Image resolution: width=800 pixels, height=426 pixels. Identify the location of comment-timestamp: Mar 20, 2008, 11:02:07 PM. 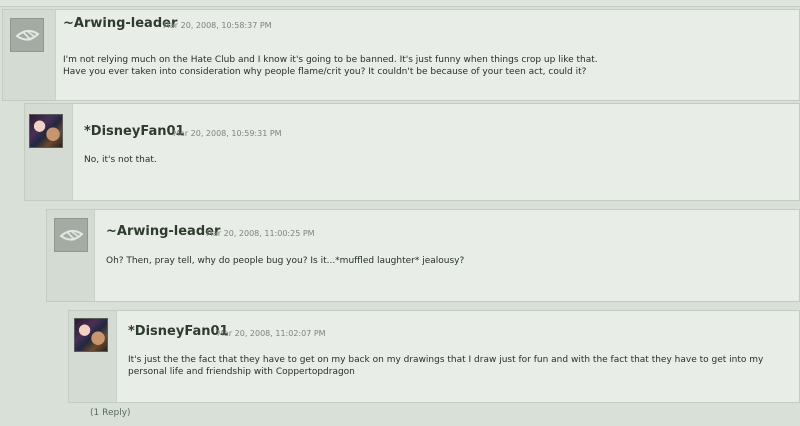
(271, 333).